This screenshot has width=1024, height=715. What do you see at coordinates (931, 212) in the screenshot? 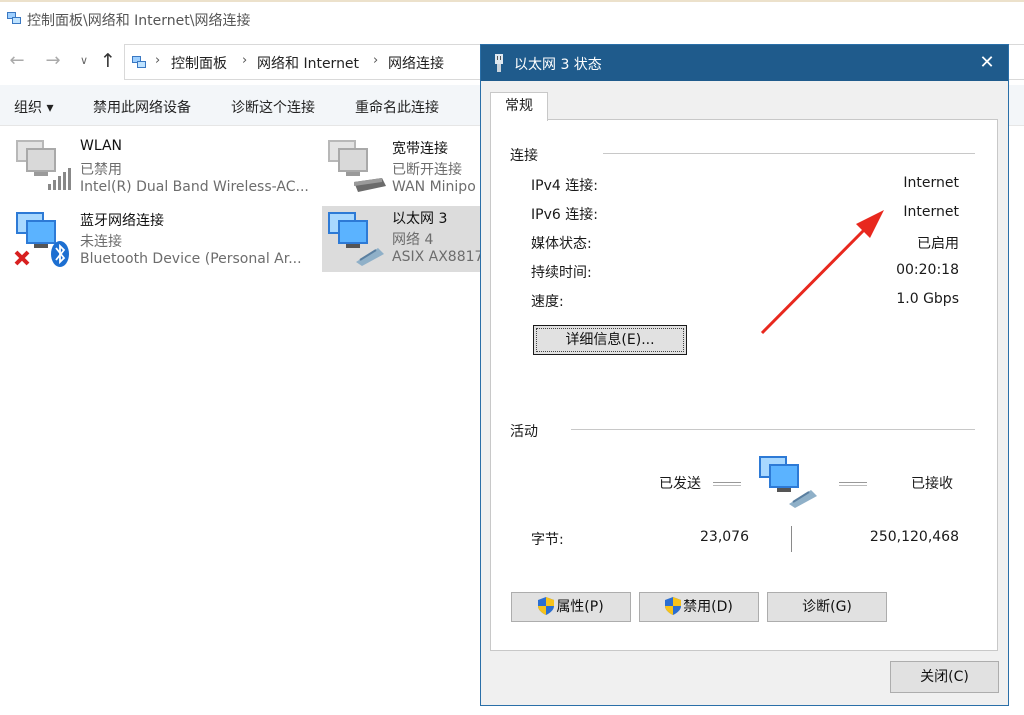
I see `ipv6-value: Internet` at bounding box center [931, 212].